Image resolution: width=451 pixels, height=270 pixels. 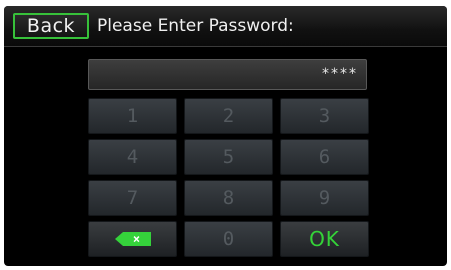 I want to click on ok-button: OK, so click(x=324, y=239).